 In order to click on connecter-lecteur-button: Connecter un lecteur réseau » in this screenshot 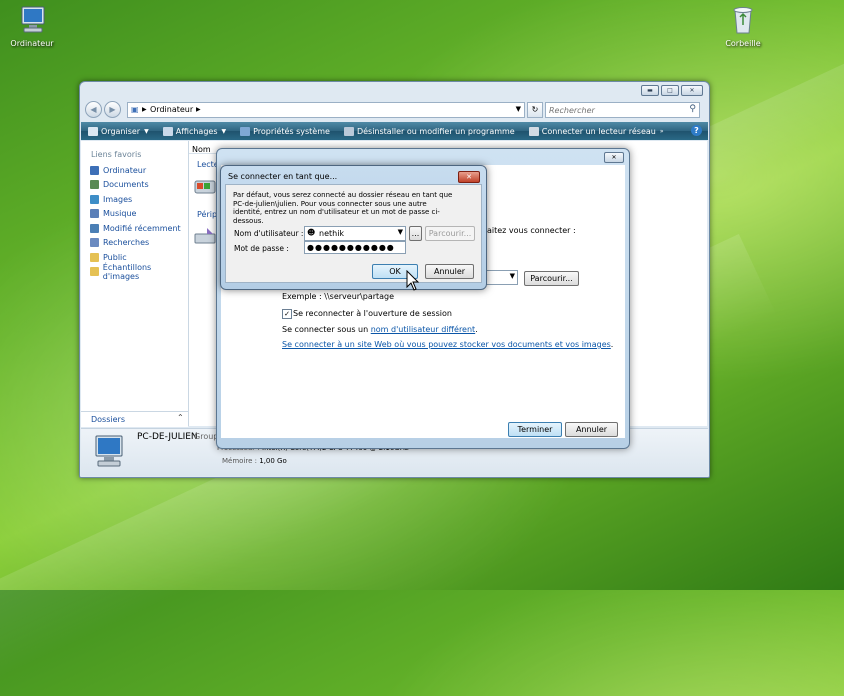, I will do `click(596, 131)`.